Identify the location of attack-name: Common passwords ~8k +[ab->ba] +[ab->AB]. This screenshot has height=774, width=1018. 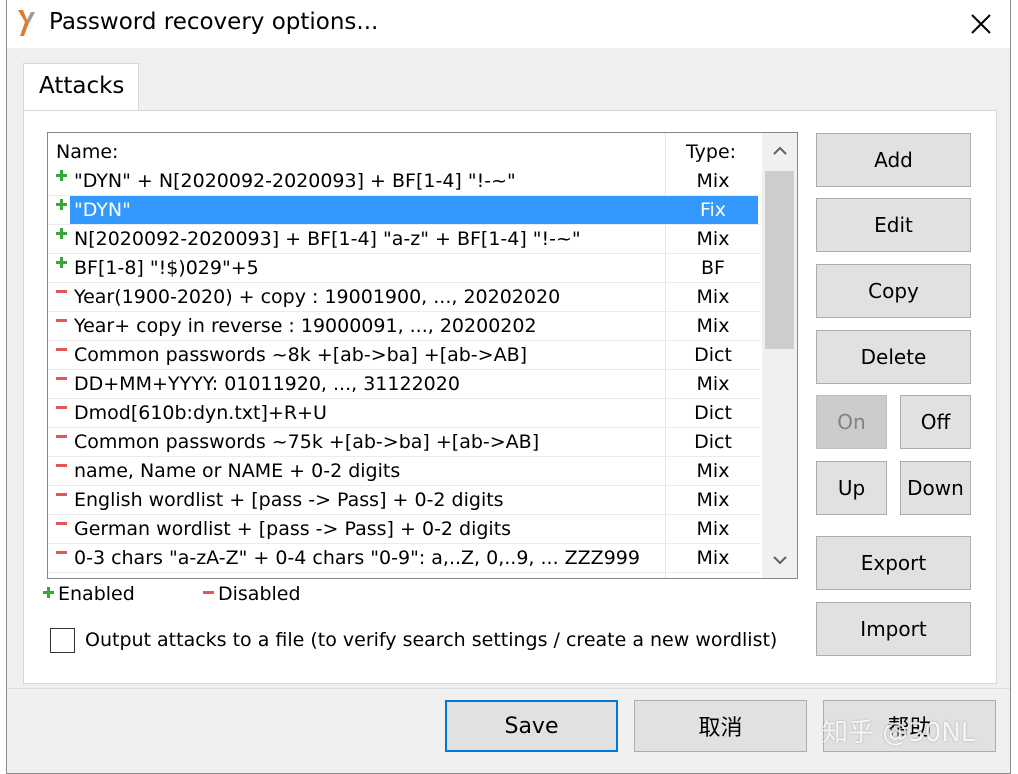
(301, 355).